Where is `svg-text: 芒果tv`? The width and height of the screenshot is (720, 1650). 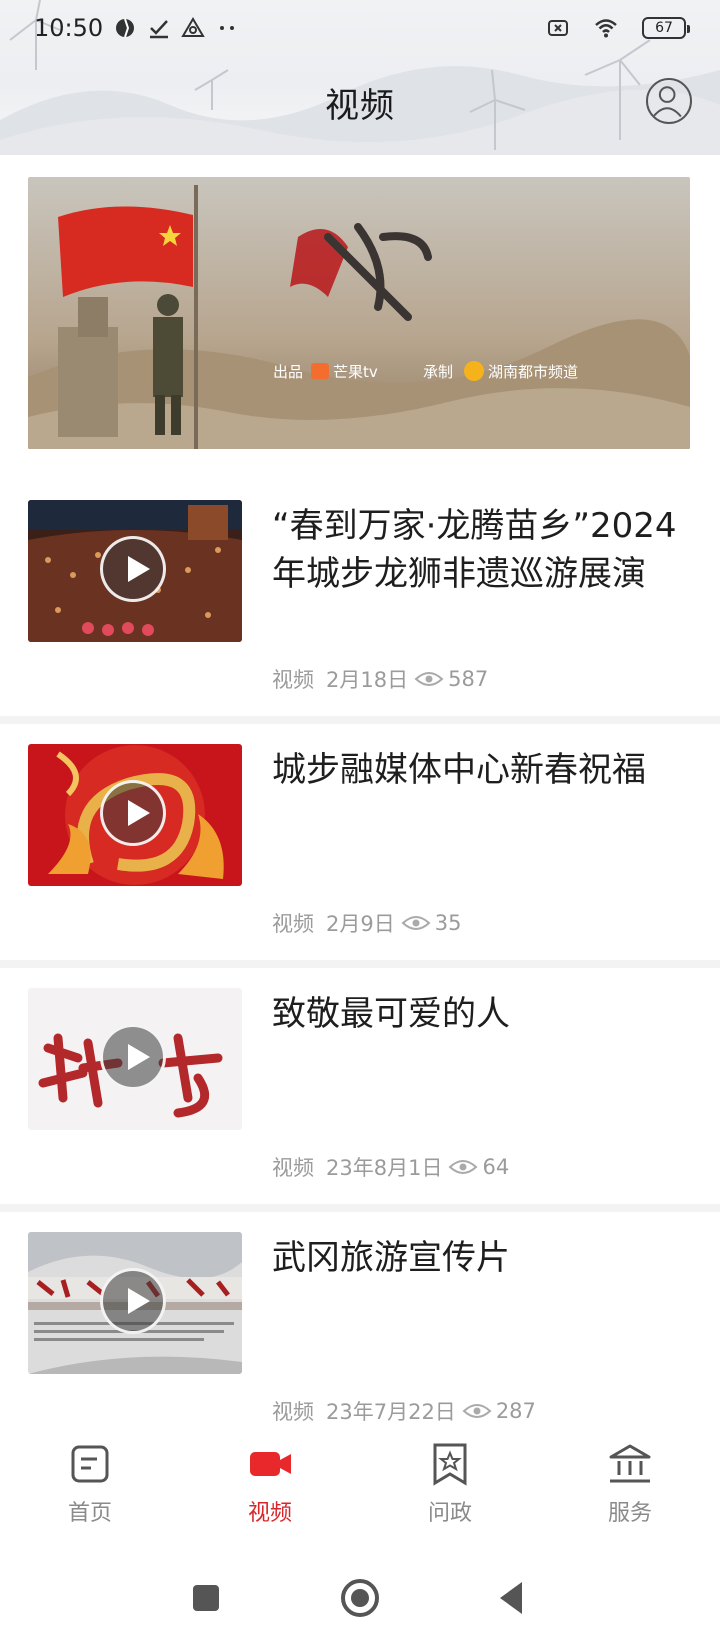
svg-text: 芒果tv is located at coordinates (355, 372).